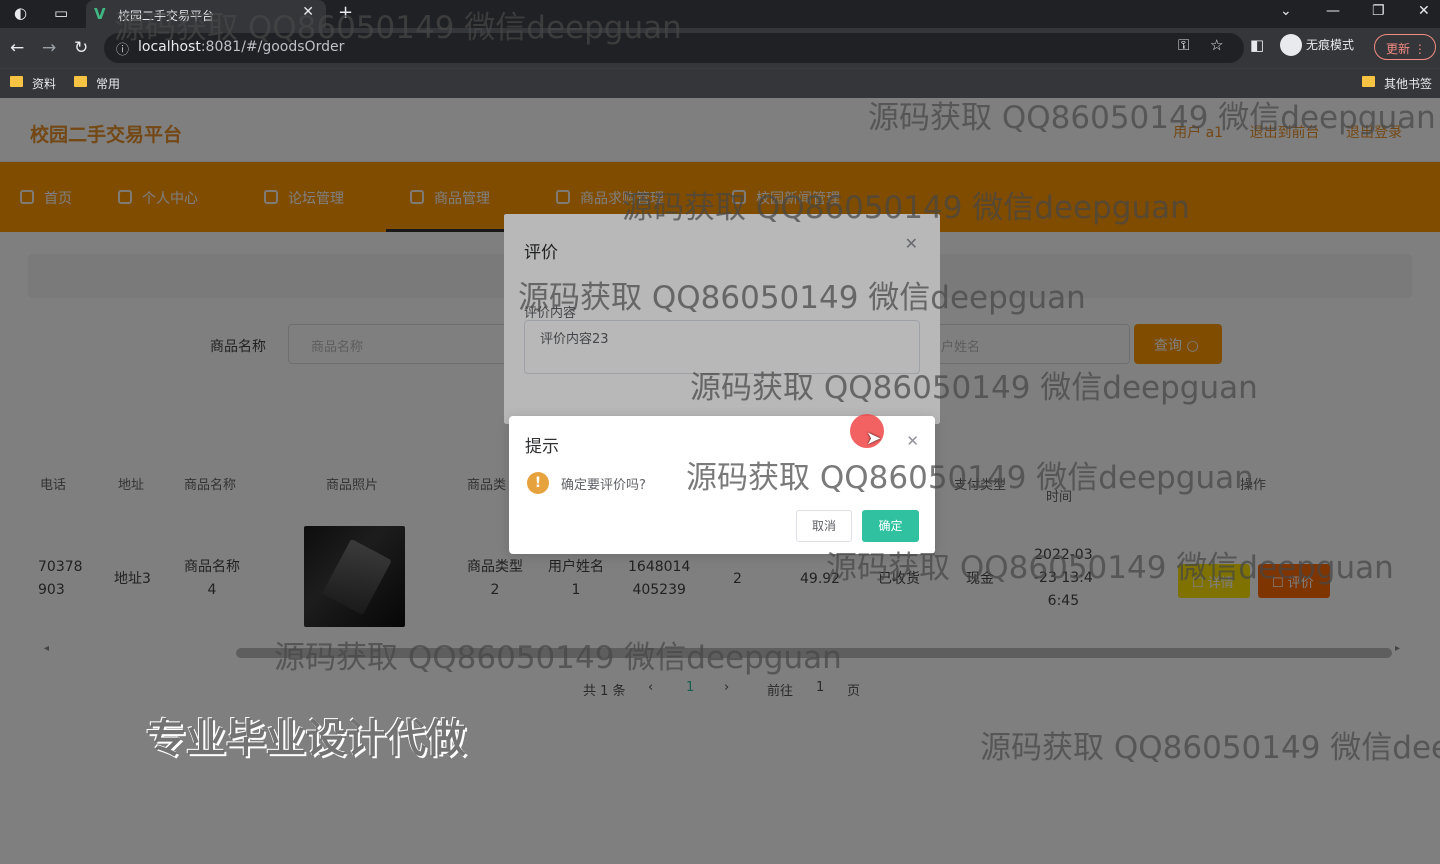 The image size is (1440, 864). I want to click on close-window-icon: ✕, so click(1424, 11).